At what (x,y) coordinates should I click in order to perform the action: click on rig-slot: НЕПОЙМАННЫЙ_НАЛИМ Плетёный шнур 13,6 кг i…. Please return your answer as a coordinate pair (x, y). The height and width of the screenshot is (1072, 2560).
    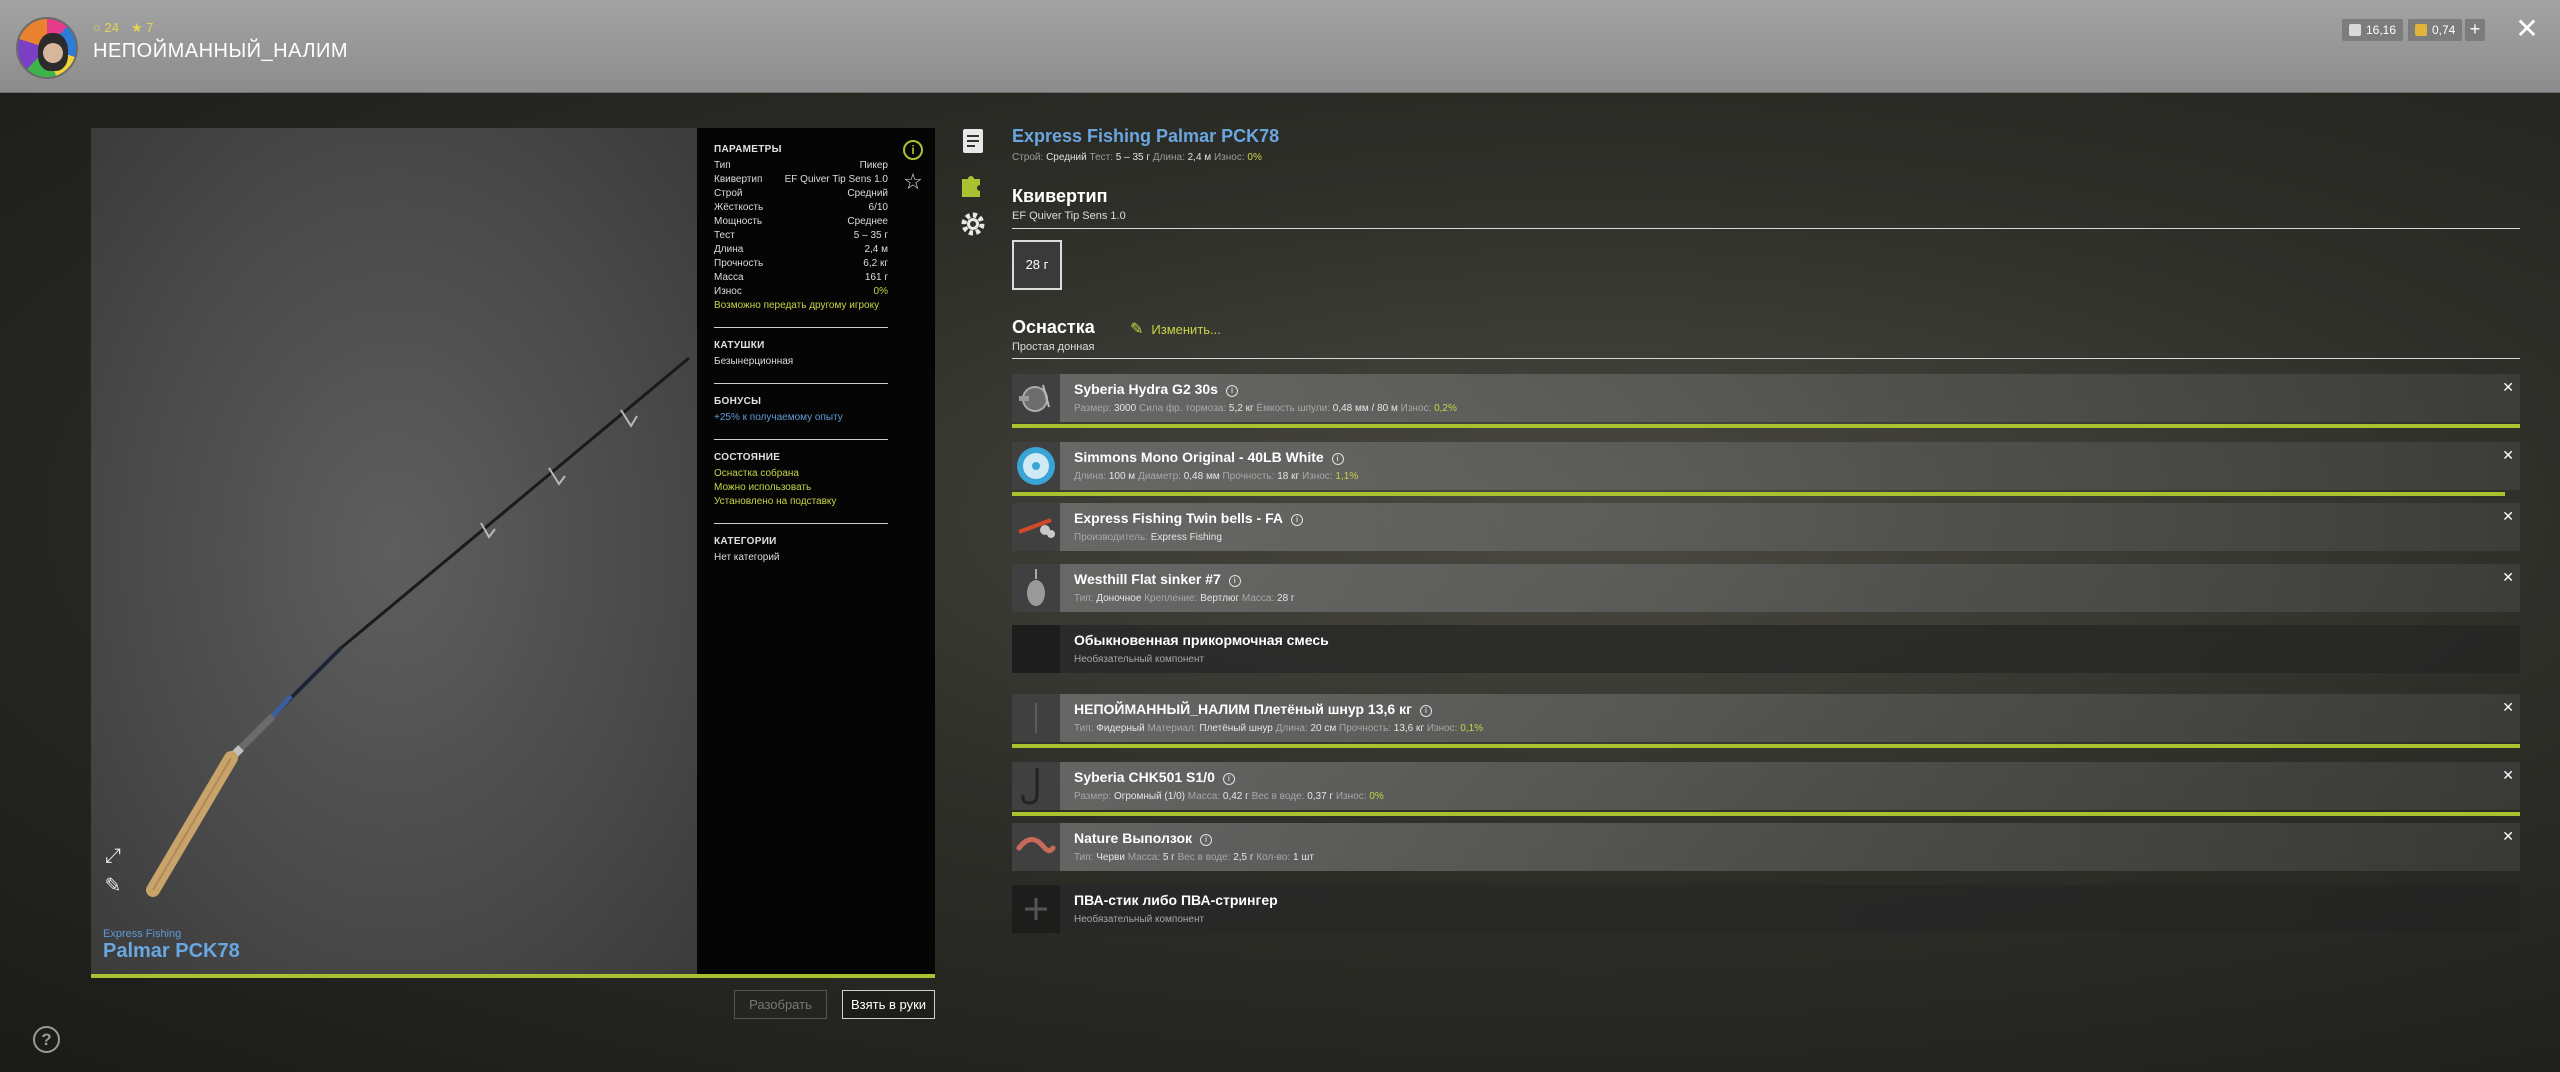
    Looking at the image, I should click on (1766, 718).